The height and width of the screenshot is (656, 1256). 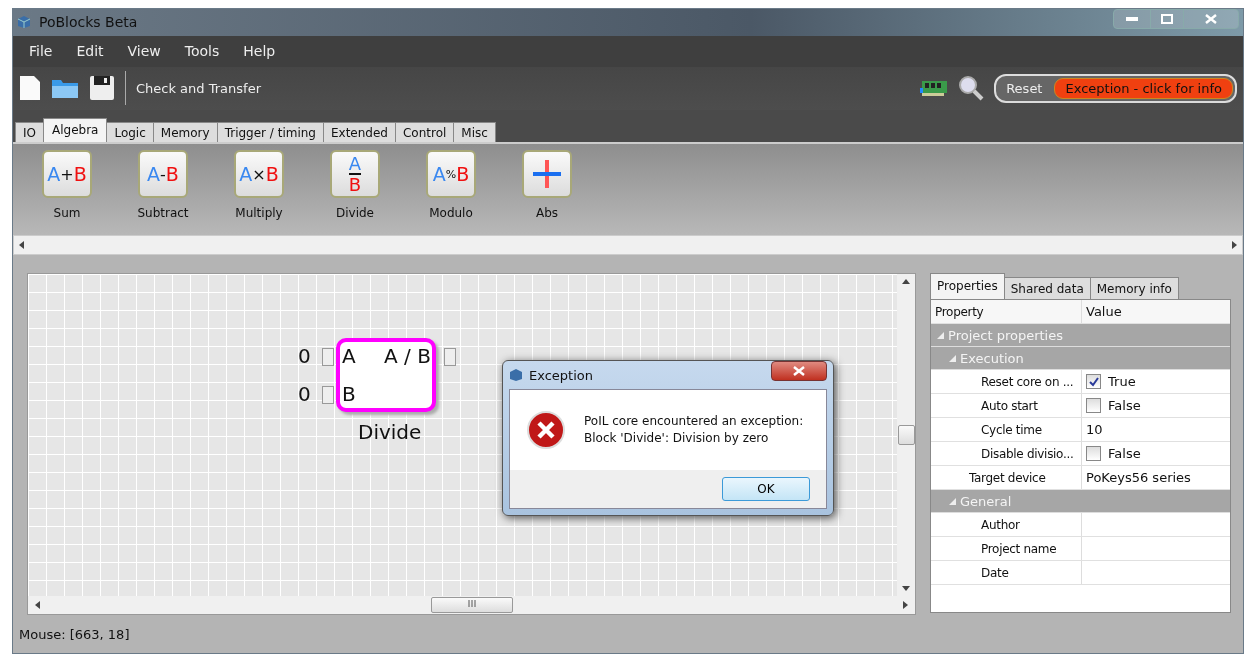 I want to click on category-tab: IO, so click(x=29, y=132).